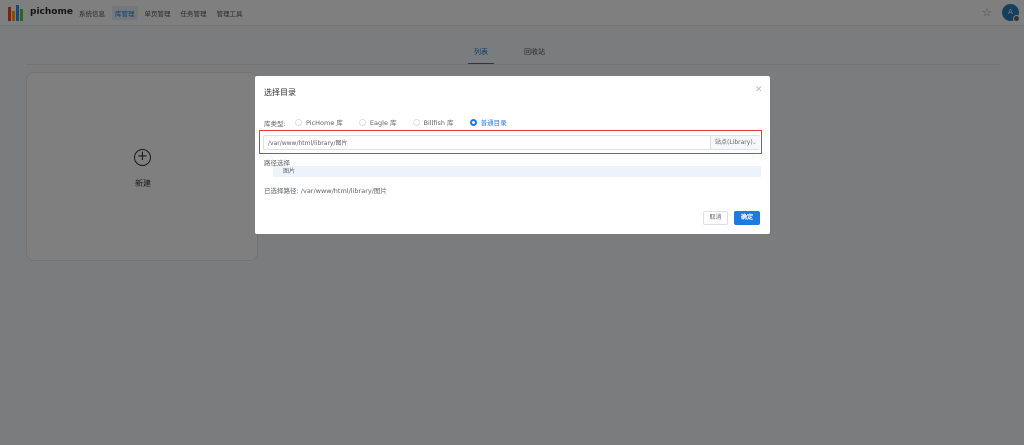 Image resolution: width=1024 pixels, height=445 pixels. Describe the element at coordinates (280, 92) in the screenshot. I see `dialog-title: 选择目录` at that location.